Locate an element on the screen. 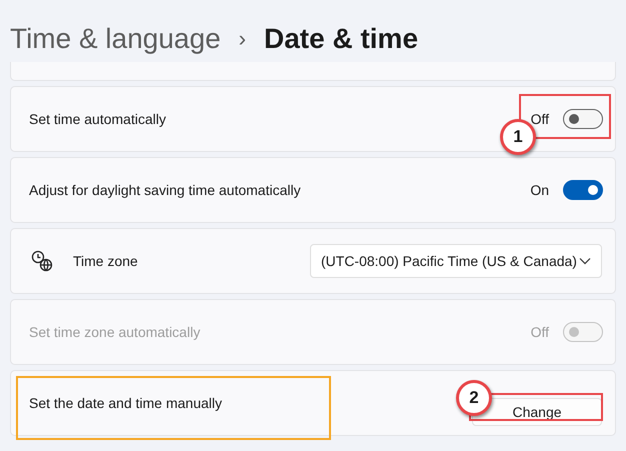 The width and height of the screenshot is (626, 451). clock-globe-icon is located at coordinates (42, 261).